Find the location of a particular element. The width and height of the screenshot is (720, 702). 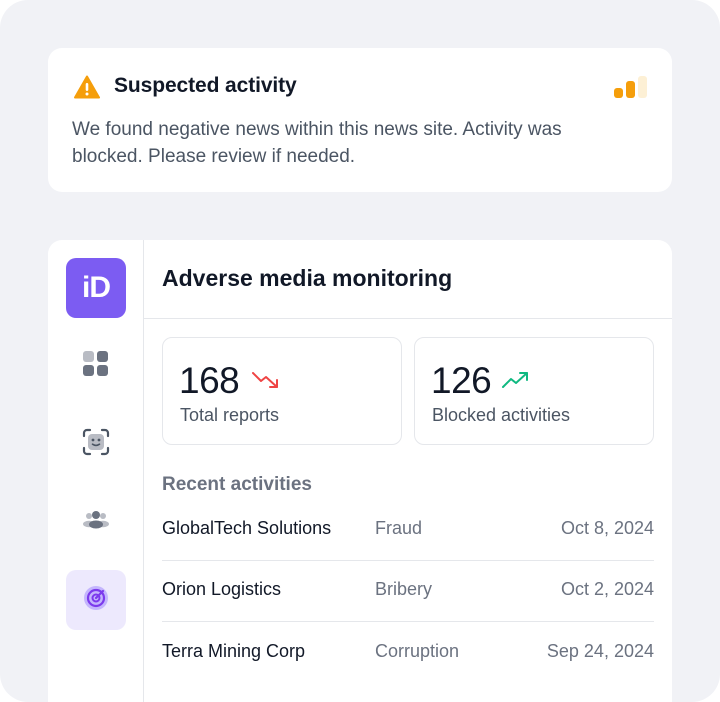

dashboard-grid-icon is located at coordinates (96, 366).